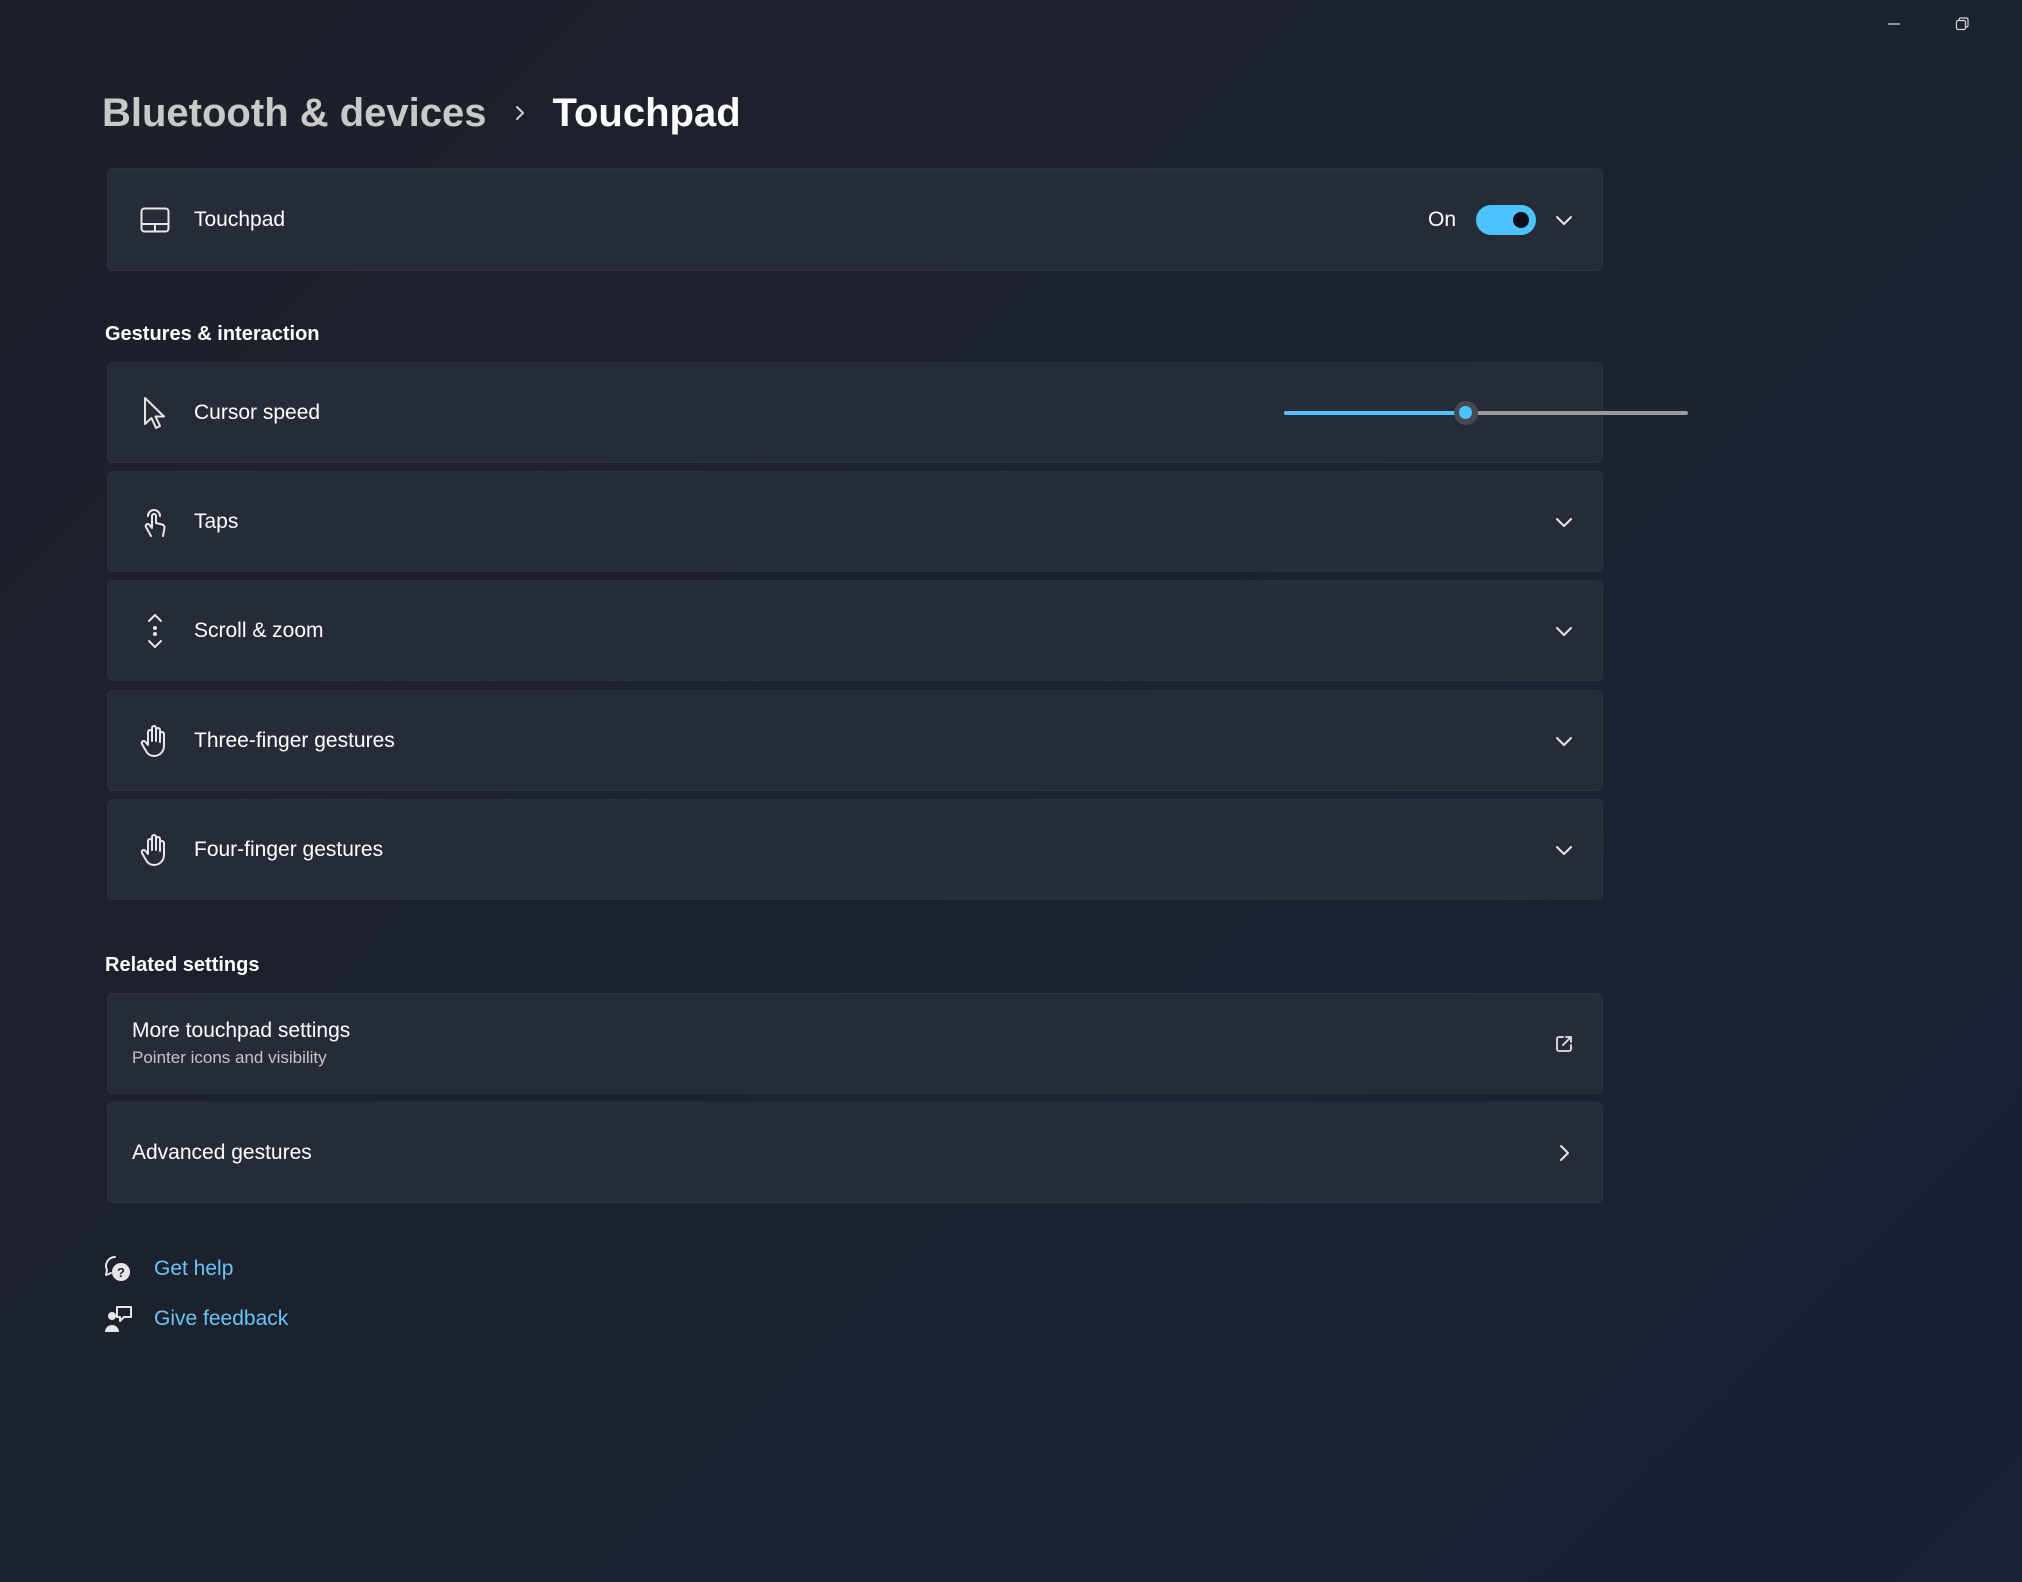  I want to click on give-feedback-link: Give feedback, so click(221, 1319).